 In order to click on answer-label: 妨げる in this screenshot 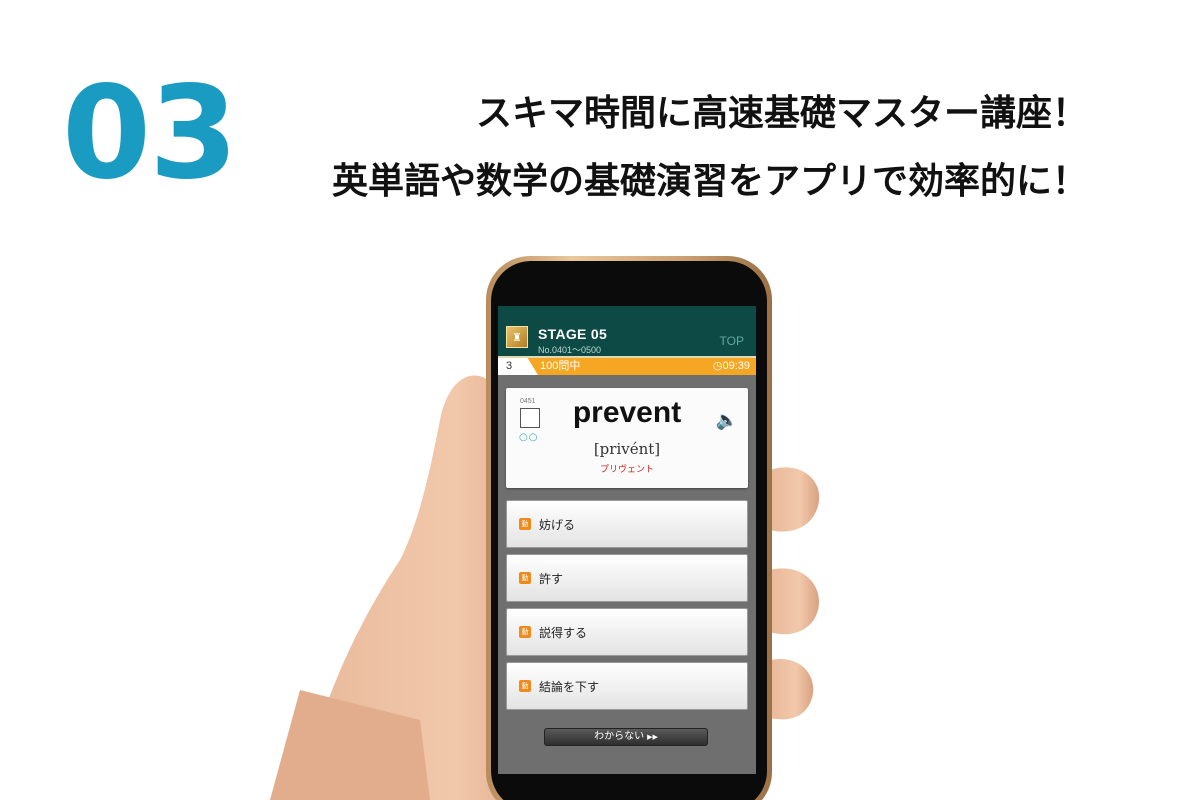, I will do `click(557, 524)`.